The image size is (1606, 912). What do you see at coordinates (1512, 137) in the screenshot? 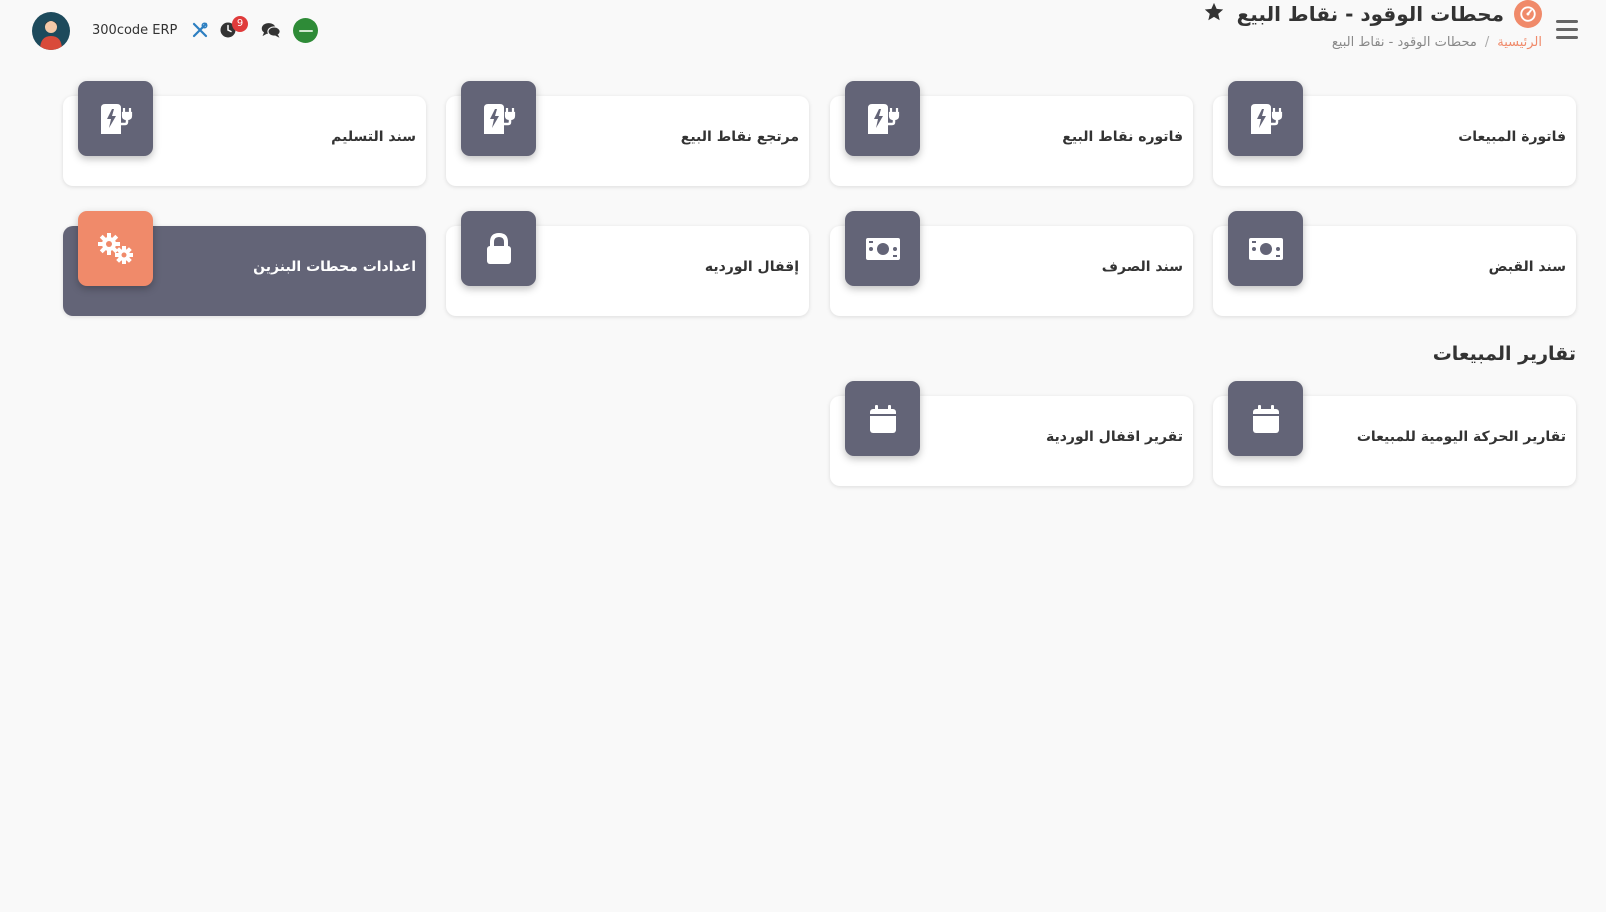
I see `module-card-label: فاتورة المبيعات` at bounding box center [1512, 137].